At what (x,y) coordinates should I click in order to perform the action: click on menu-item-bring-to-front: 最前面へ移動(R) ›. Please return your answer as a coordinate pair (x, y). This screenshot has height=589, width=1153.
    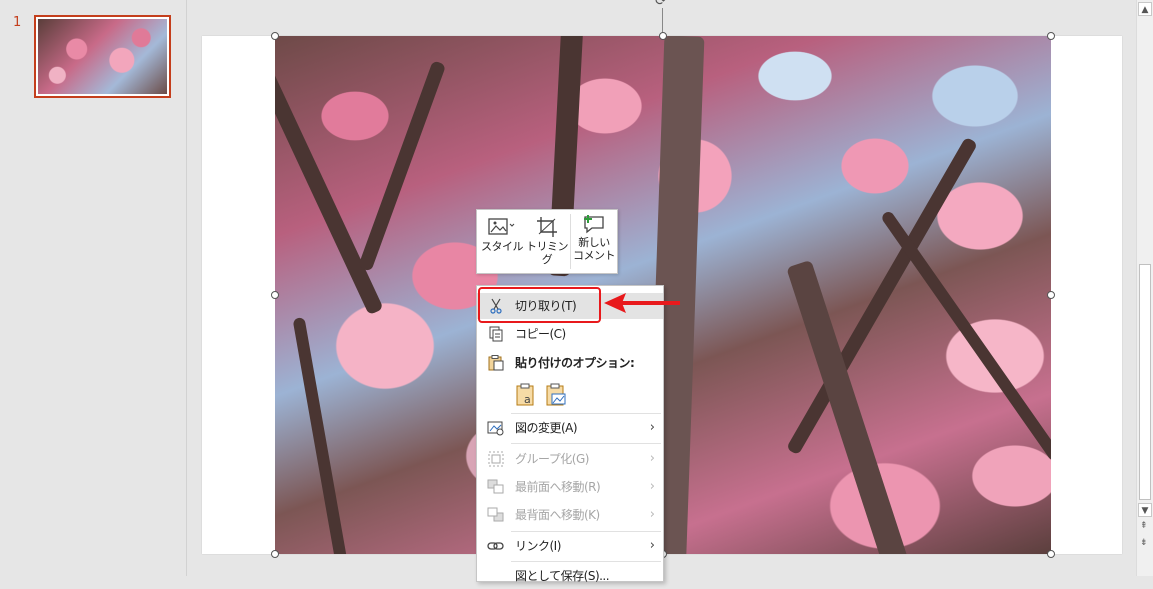
    Looking at the image, I should click on (570, 487).